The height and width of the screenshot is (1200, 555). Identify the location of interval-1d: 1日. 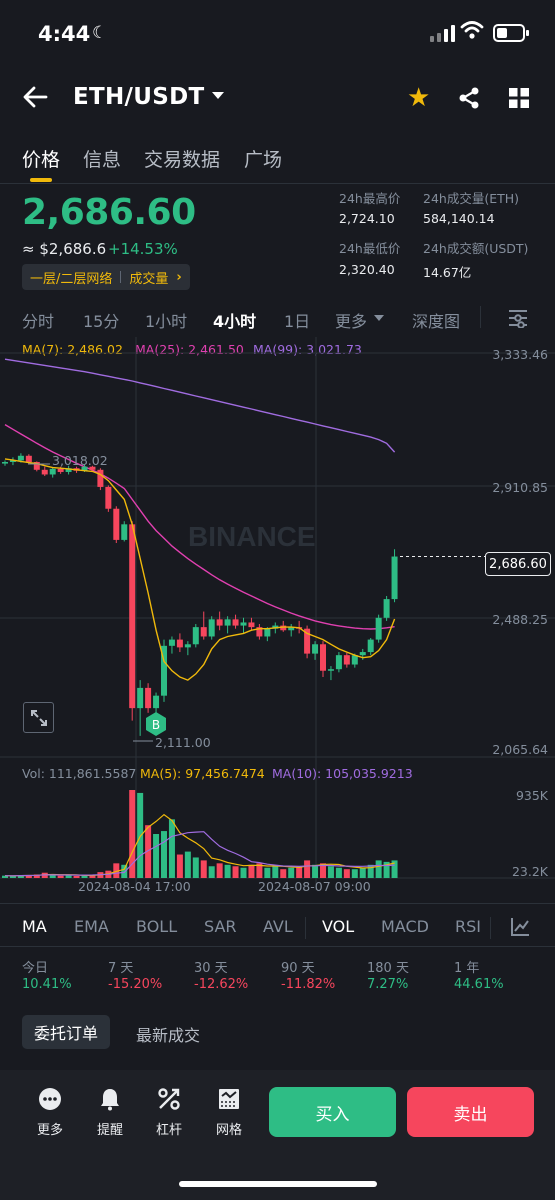
(297, 320).